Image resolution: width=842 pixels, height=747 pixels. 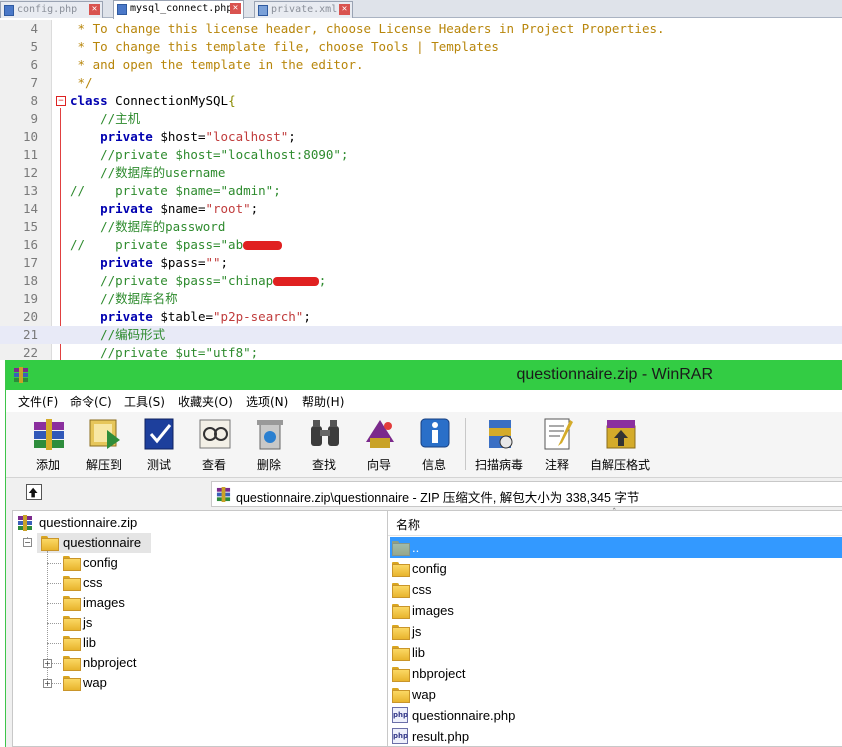 I want to click on tab-mysql-connect-php: mysql_connect.php ✕, so click(x=178, y=9).